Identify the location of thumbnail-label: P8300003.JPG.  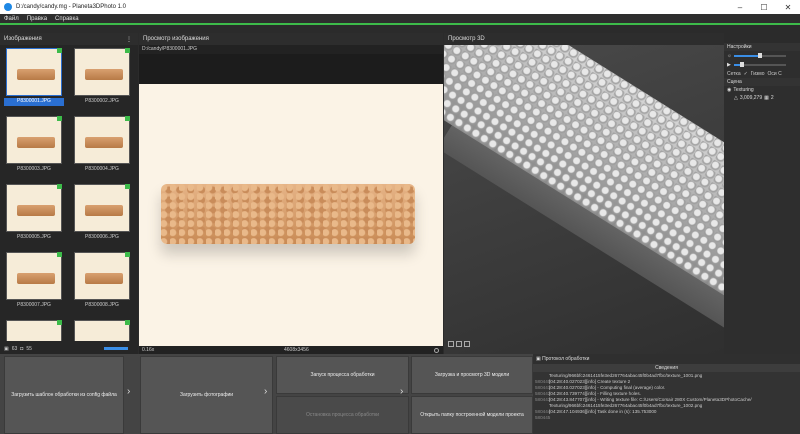
(34, 169).